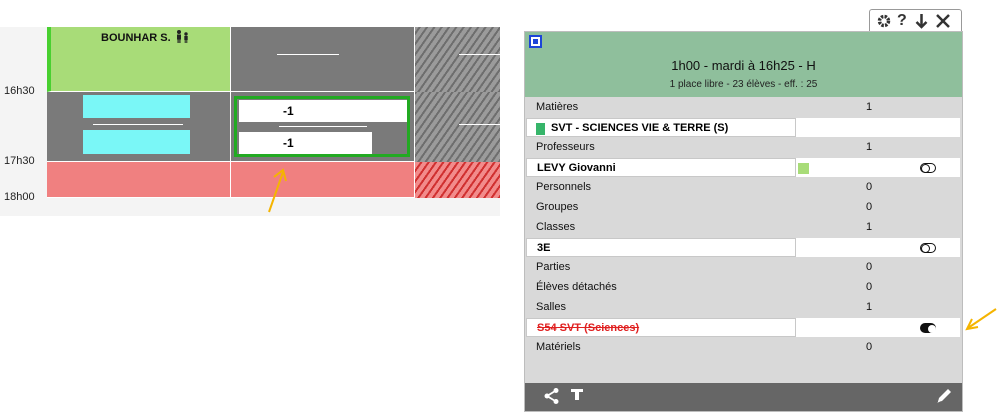 This screenshot has width=1005, height=412. I want to click on teacher-color-icon, so click(803, 168).